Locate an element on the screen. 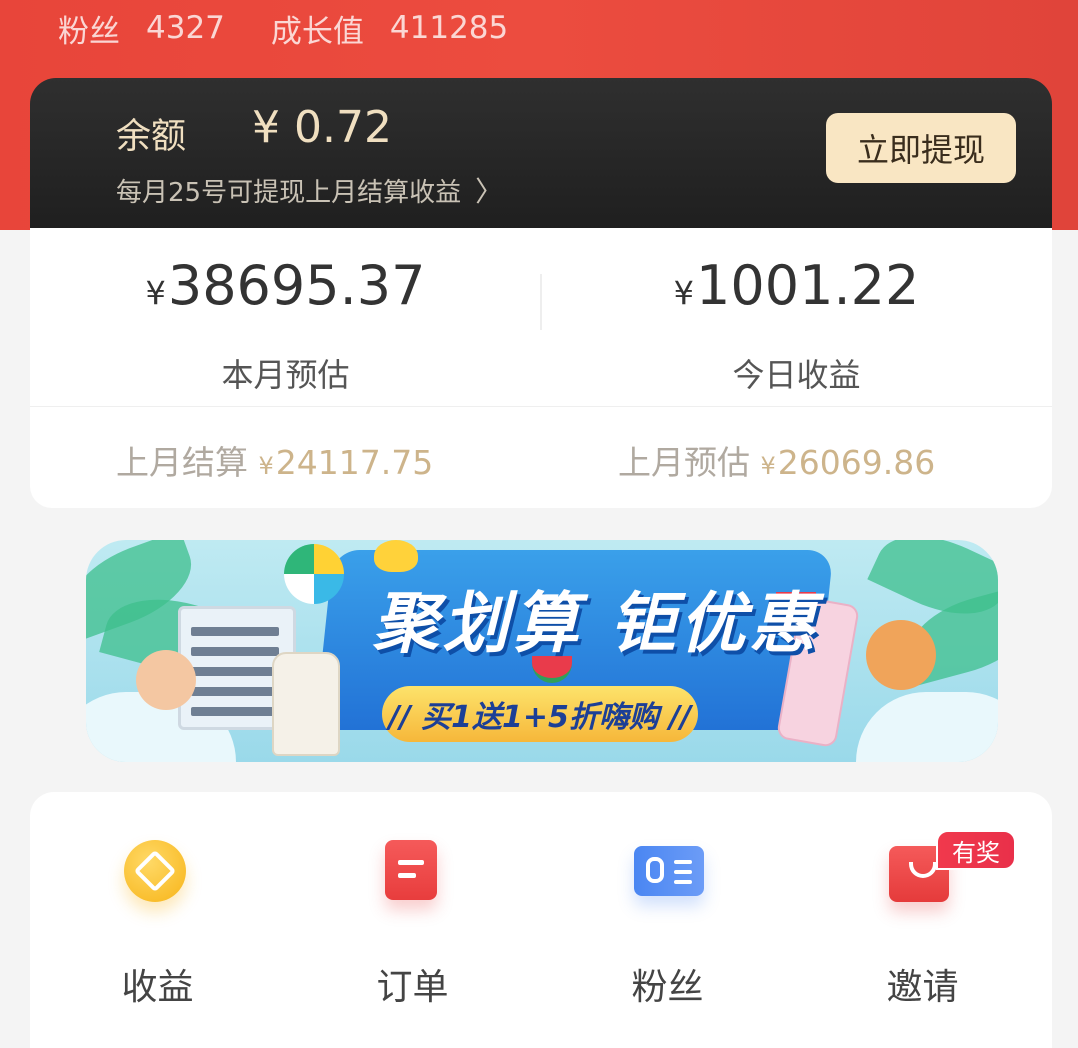  last-month-estimate: 上月预估 ¥26069.86 is located at coordinates (776, 460).